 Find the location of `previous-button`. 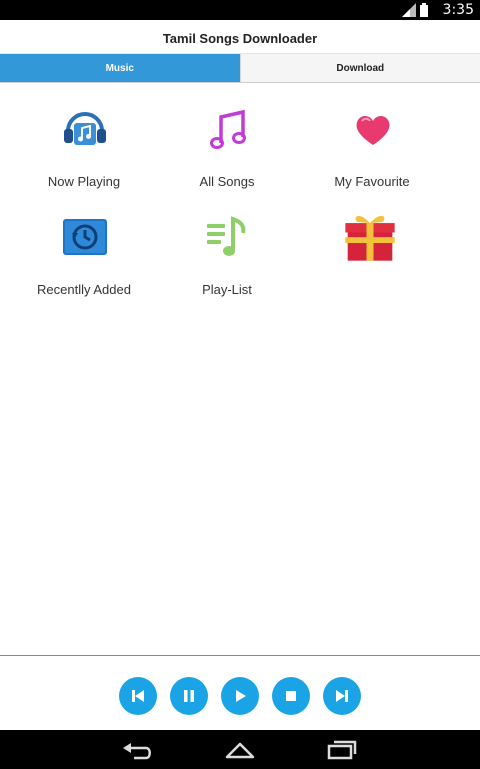

previous-button is located at coordinates (138, 696).